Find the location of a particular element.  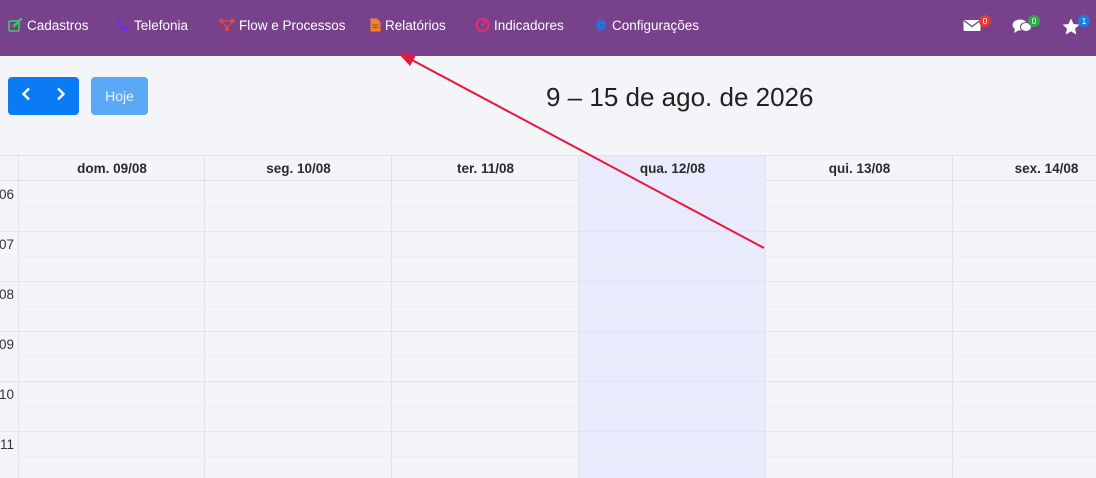

nav-relatorios: Relatórios is located at coordinates (408, 25).